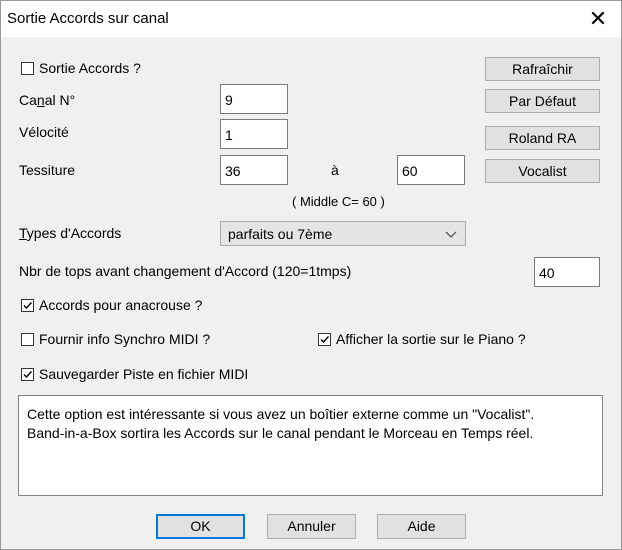 Image resolution: width=622 pixels, height=550 pixels. I want to click on refresh-button: Rafraîchir, so click(542, 69).